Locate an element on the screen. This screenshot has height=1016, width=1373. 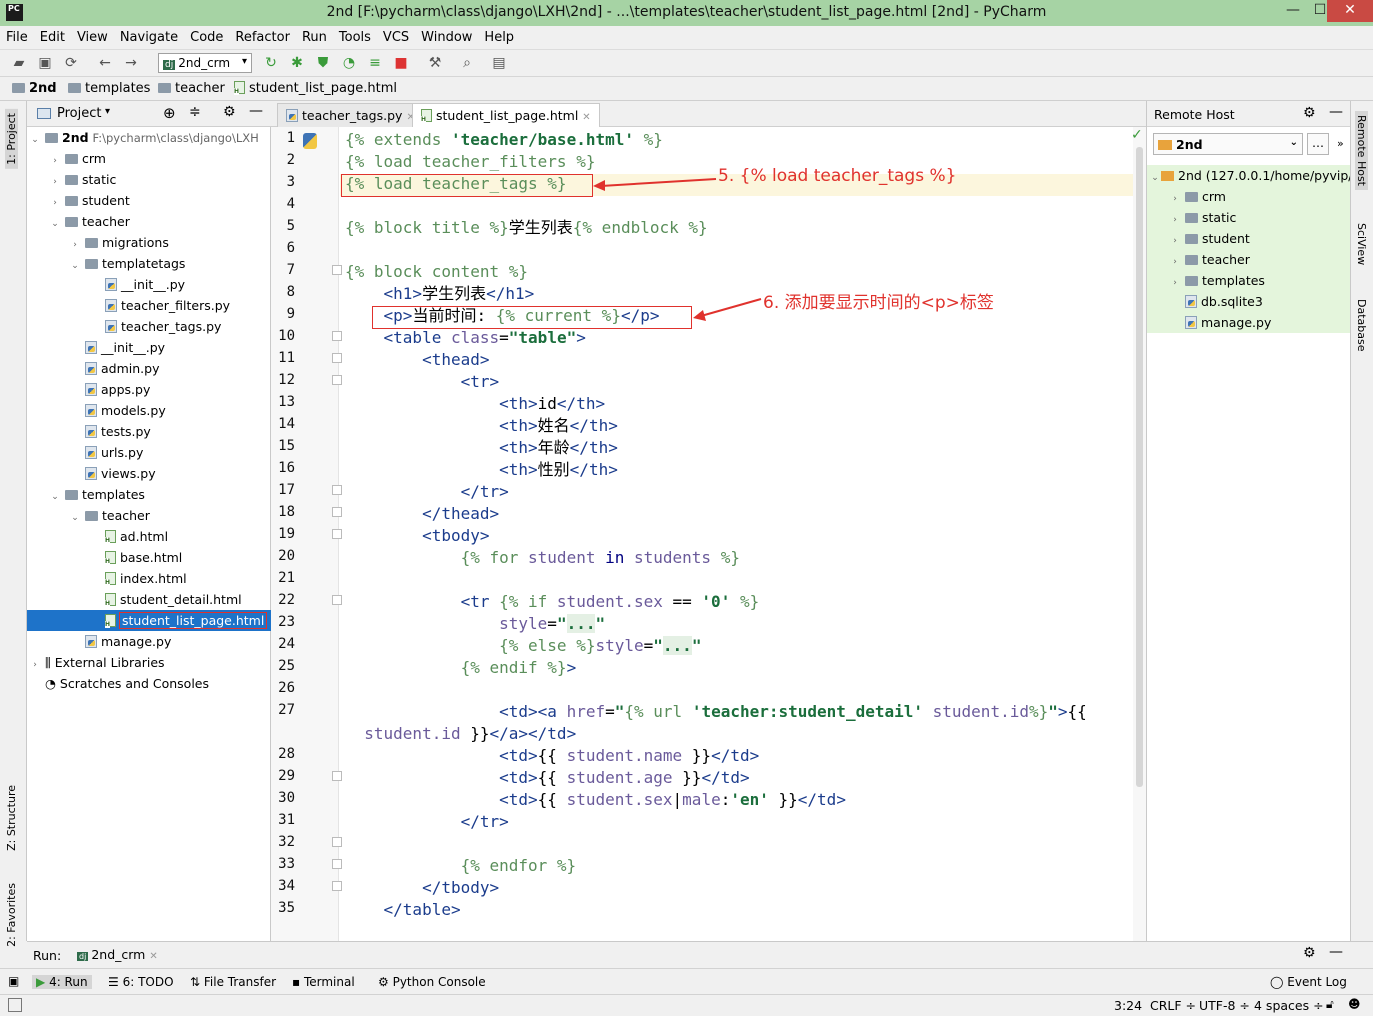
layout-icon: ▣ is located at coordinates (13, 981).